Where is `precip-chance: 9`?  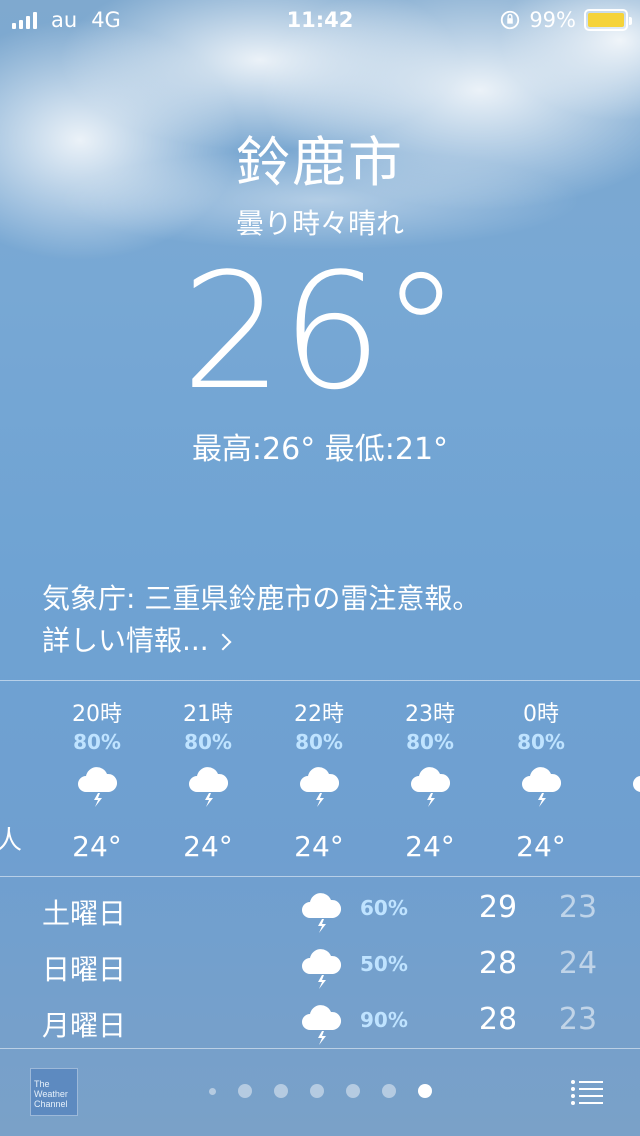
precip-chance: 9 is located at coordinates (618, 743).